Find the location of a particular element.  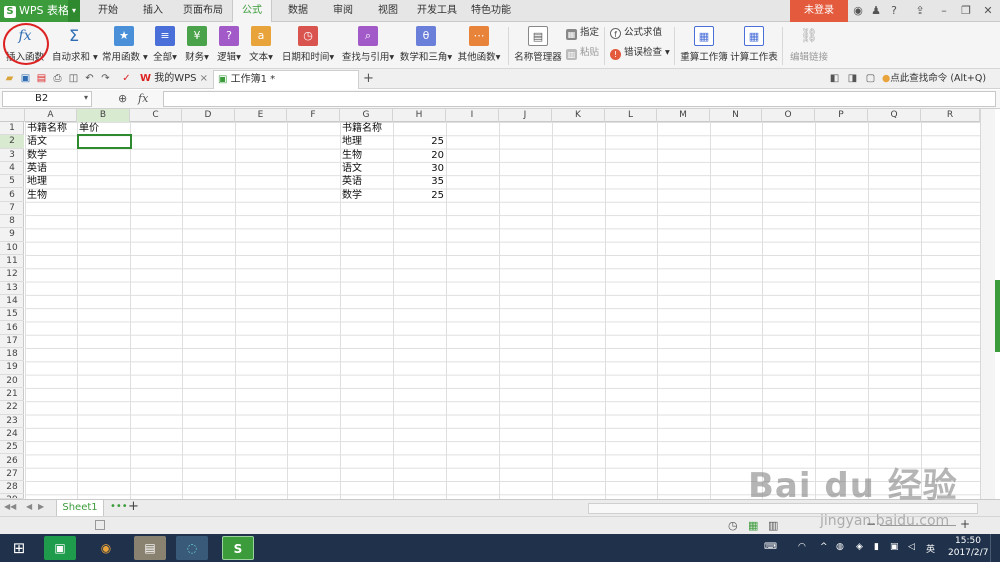

text-functions-button: a 文本▾ is located at coordinates (261, 43).